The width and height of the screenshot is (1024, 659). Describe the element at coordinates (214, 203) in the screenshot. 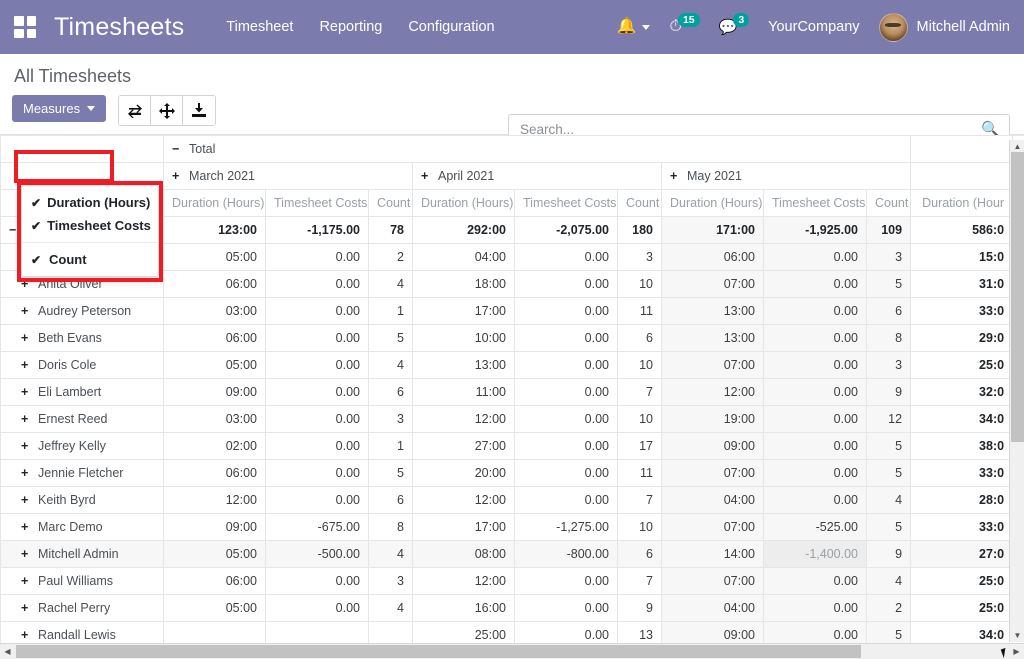

I see `measure-header-duration-march: Duration (Hours)` at that location.